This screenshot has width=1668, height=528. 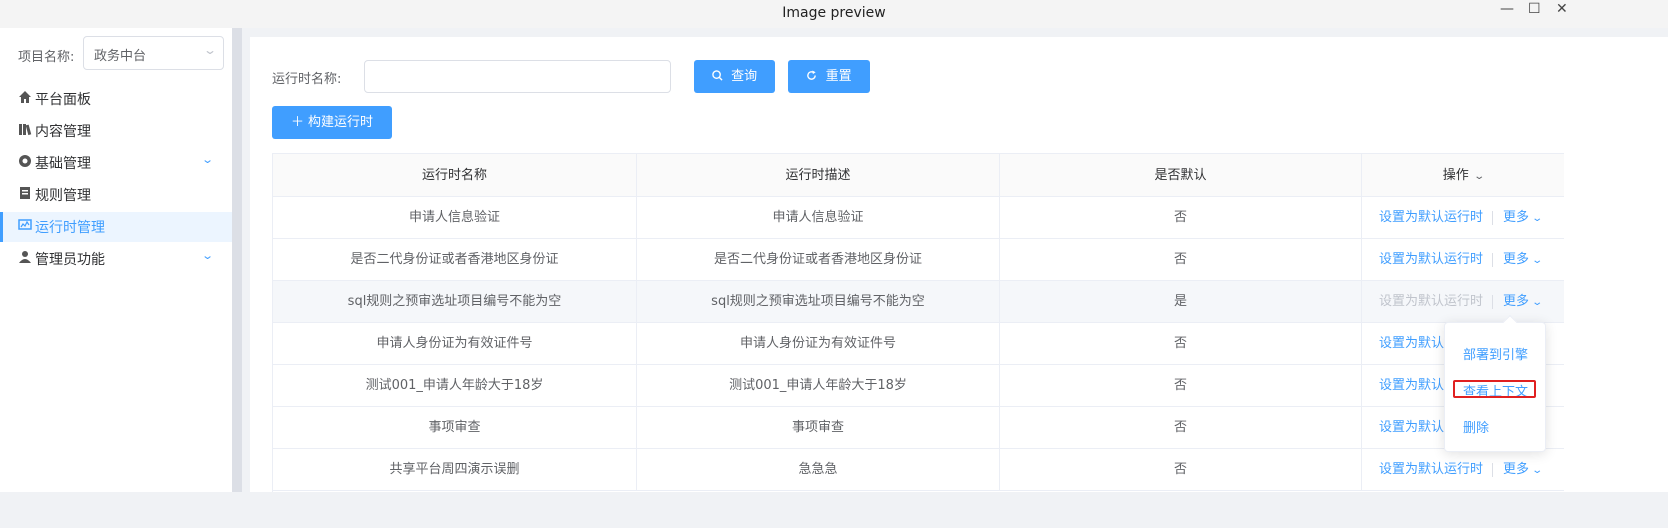 I want to click on cell-desc: 申请人信息验证, so click(x=818, y=217).